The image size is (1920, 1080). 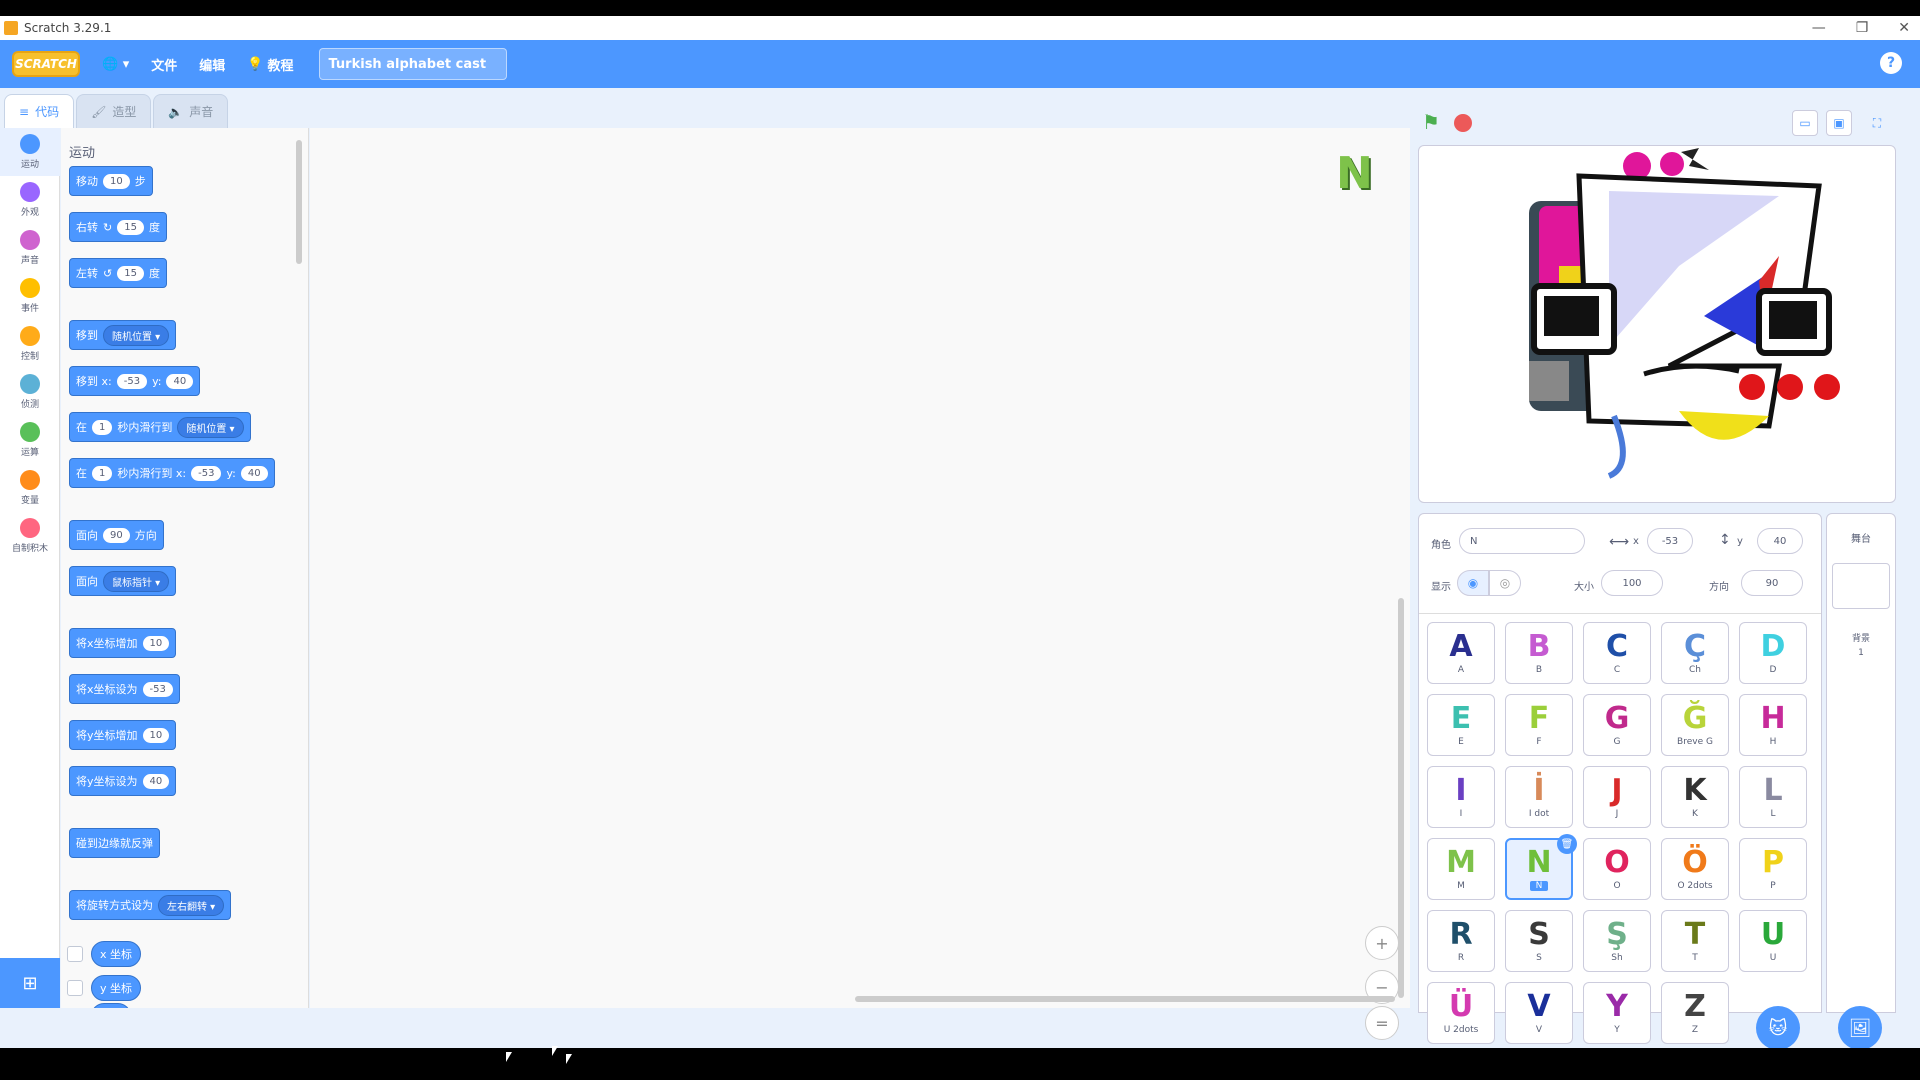 I want to click on fullscreen-button: ⛶, so click(x=1877, y=123).